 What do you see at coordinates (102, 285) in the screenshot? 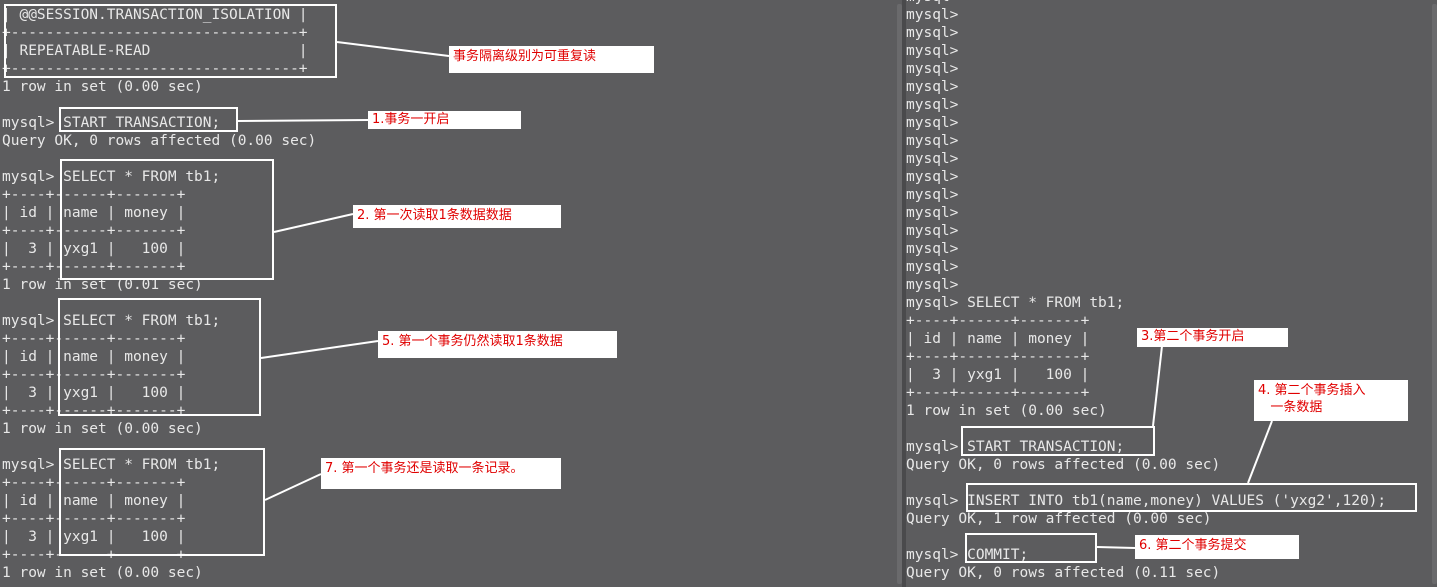
I see `left-terminal-line: 1 row in set (0.01 sec)` at bounding box center [102, 285].